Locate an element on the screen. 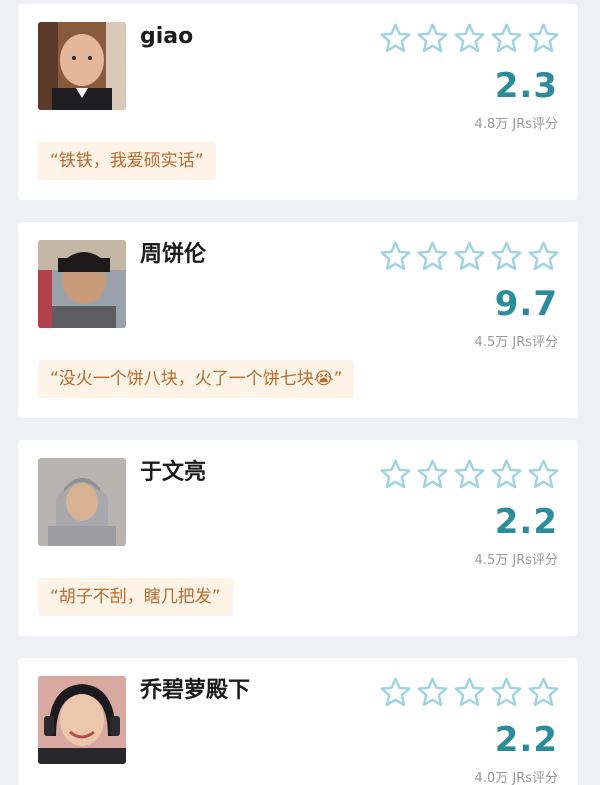 The height and width of the screenshot is (785, 600). featured-comment: “胡子不刮，瞎几把发” is located at coordinates (135, 597).